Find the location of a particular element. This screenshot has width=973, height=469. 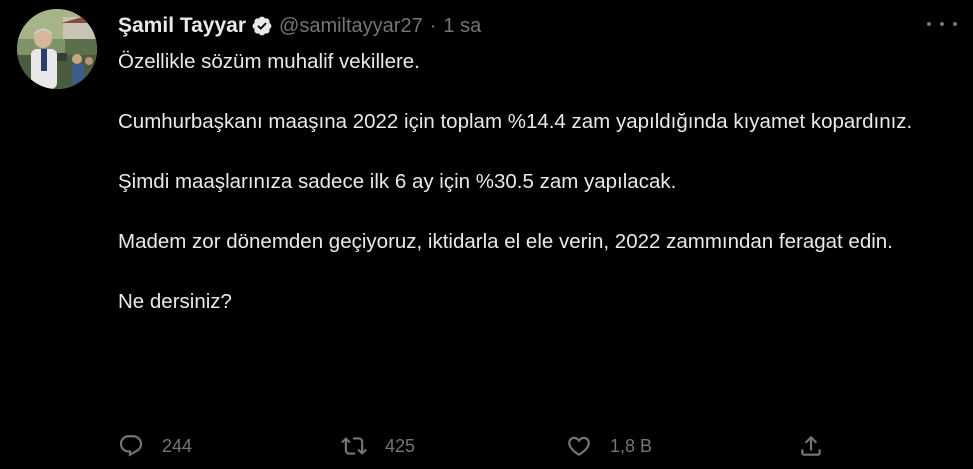

reply-icon is located at coordinates (131, 446).